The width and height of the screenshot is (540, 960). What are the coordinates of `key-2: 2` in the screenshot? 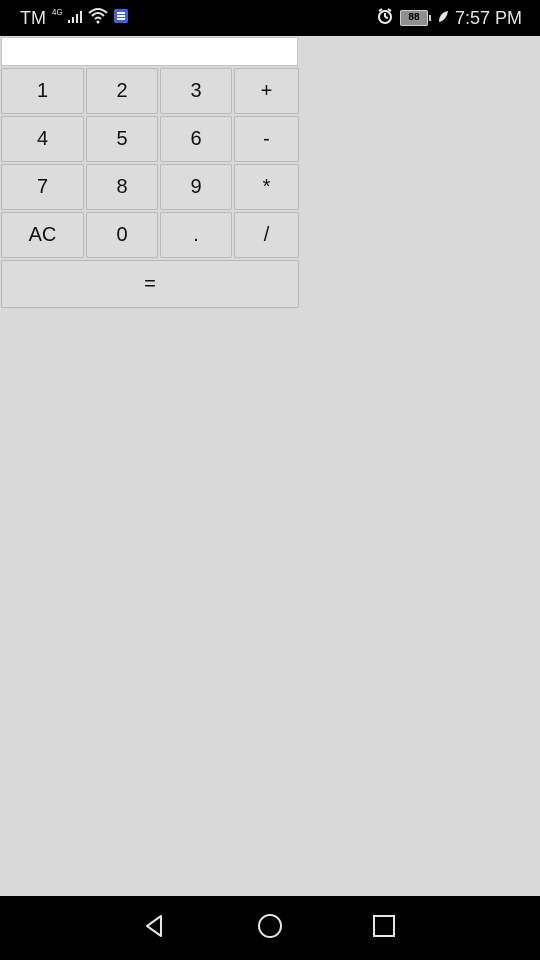 It's located at (122, 91).